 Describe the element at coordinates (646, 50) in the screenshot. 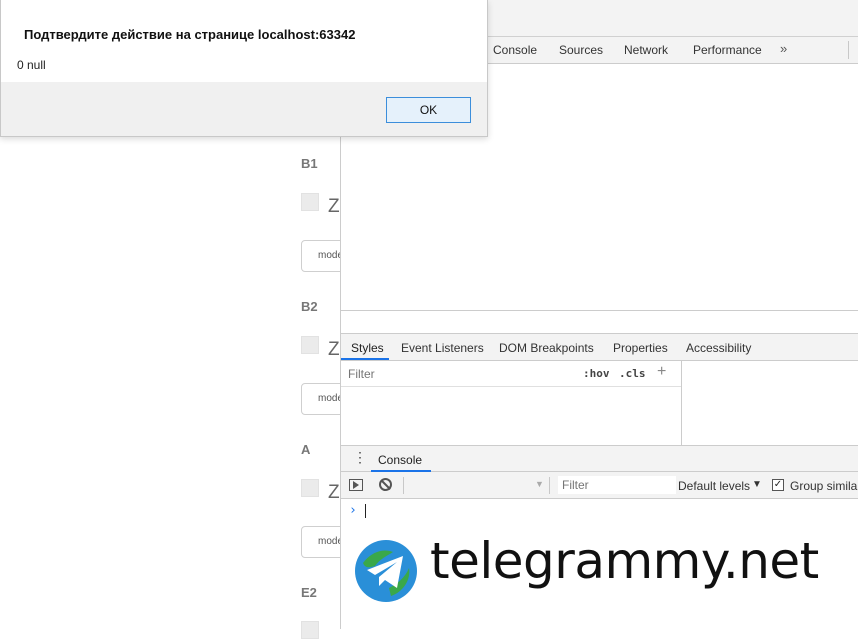

I see `tab-network: Network` at that location.